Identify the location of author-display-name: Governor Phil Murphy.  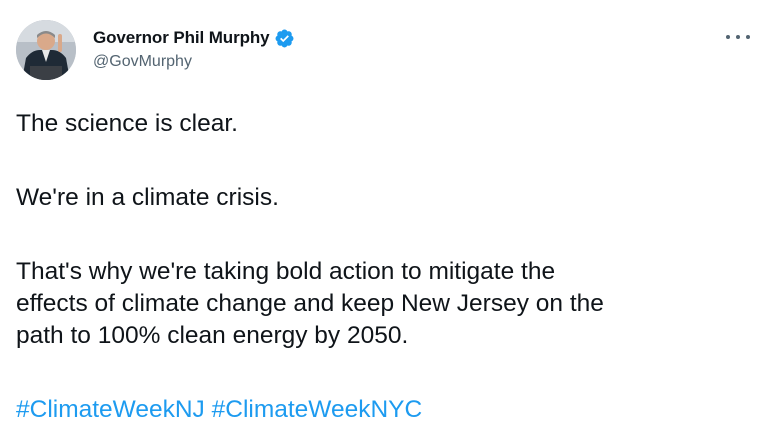
(181, 38).